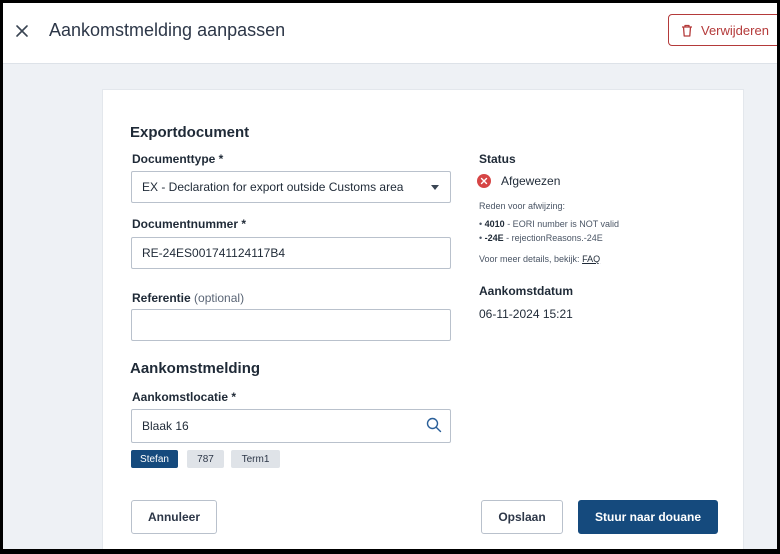 Image resolution: width=780 pixels, height=554 pixels. Describe the element at coordinates (484, 181) in the screenshot. I see `error-icon` at that location.